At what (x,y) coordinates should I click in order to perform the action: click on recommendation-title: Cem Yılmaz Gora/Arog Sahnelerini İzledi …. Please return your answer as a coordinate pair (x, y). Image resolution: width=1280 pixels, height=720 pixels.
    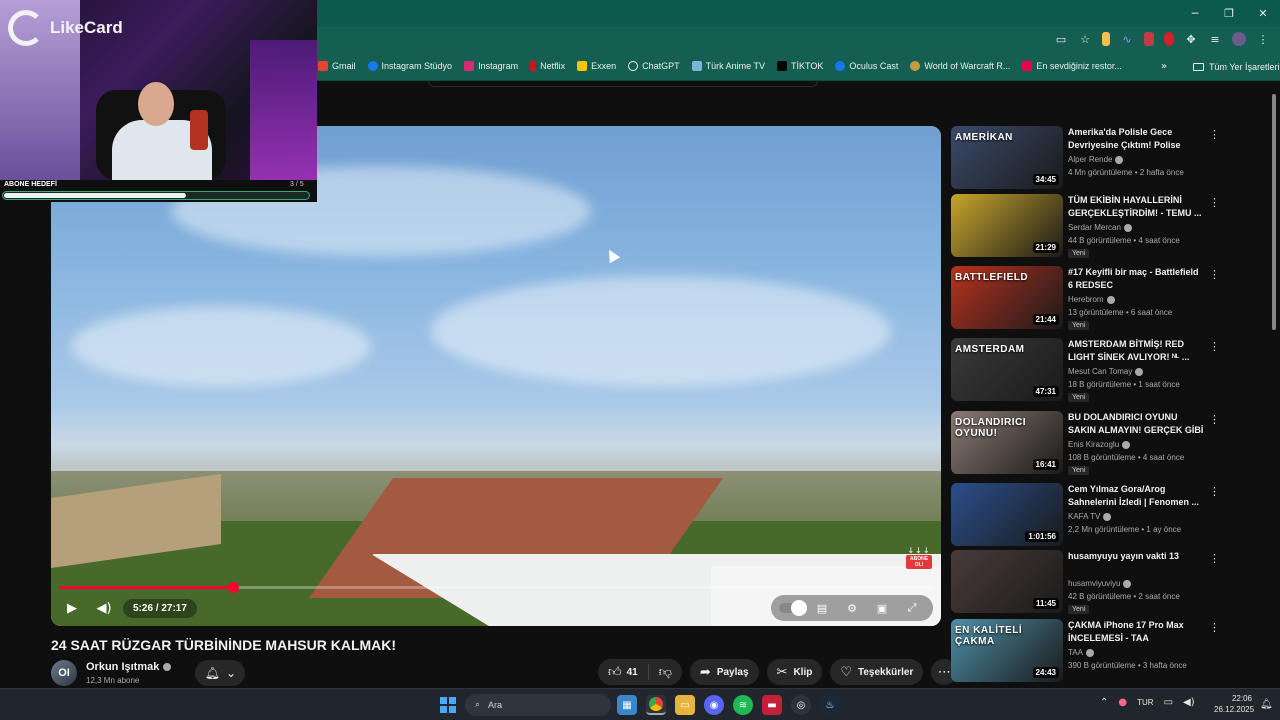
    Looking at the image, I should click on (1136, 496).